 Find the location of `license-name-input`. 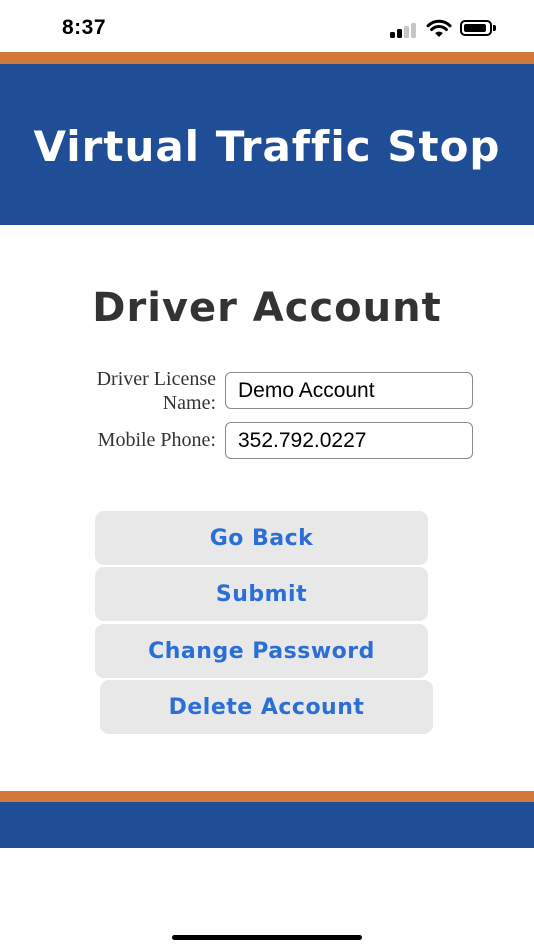

license-name-input is located at coordinates (349, 390).